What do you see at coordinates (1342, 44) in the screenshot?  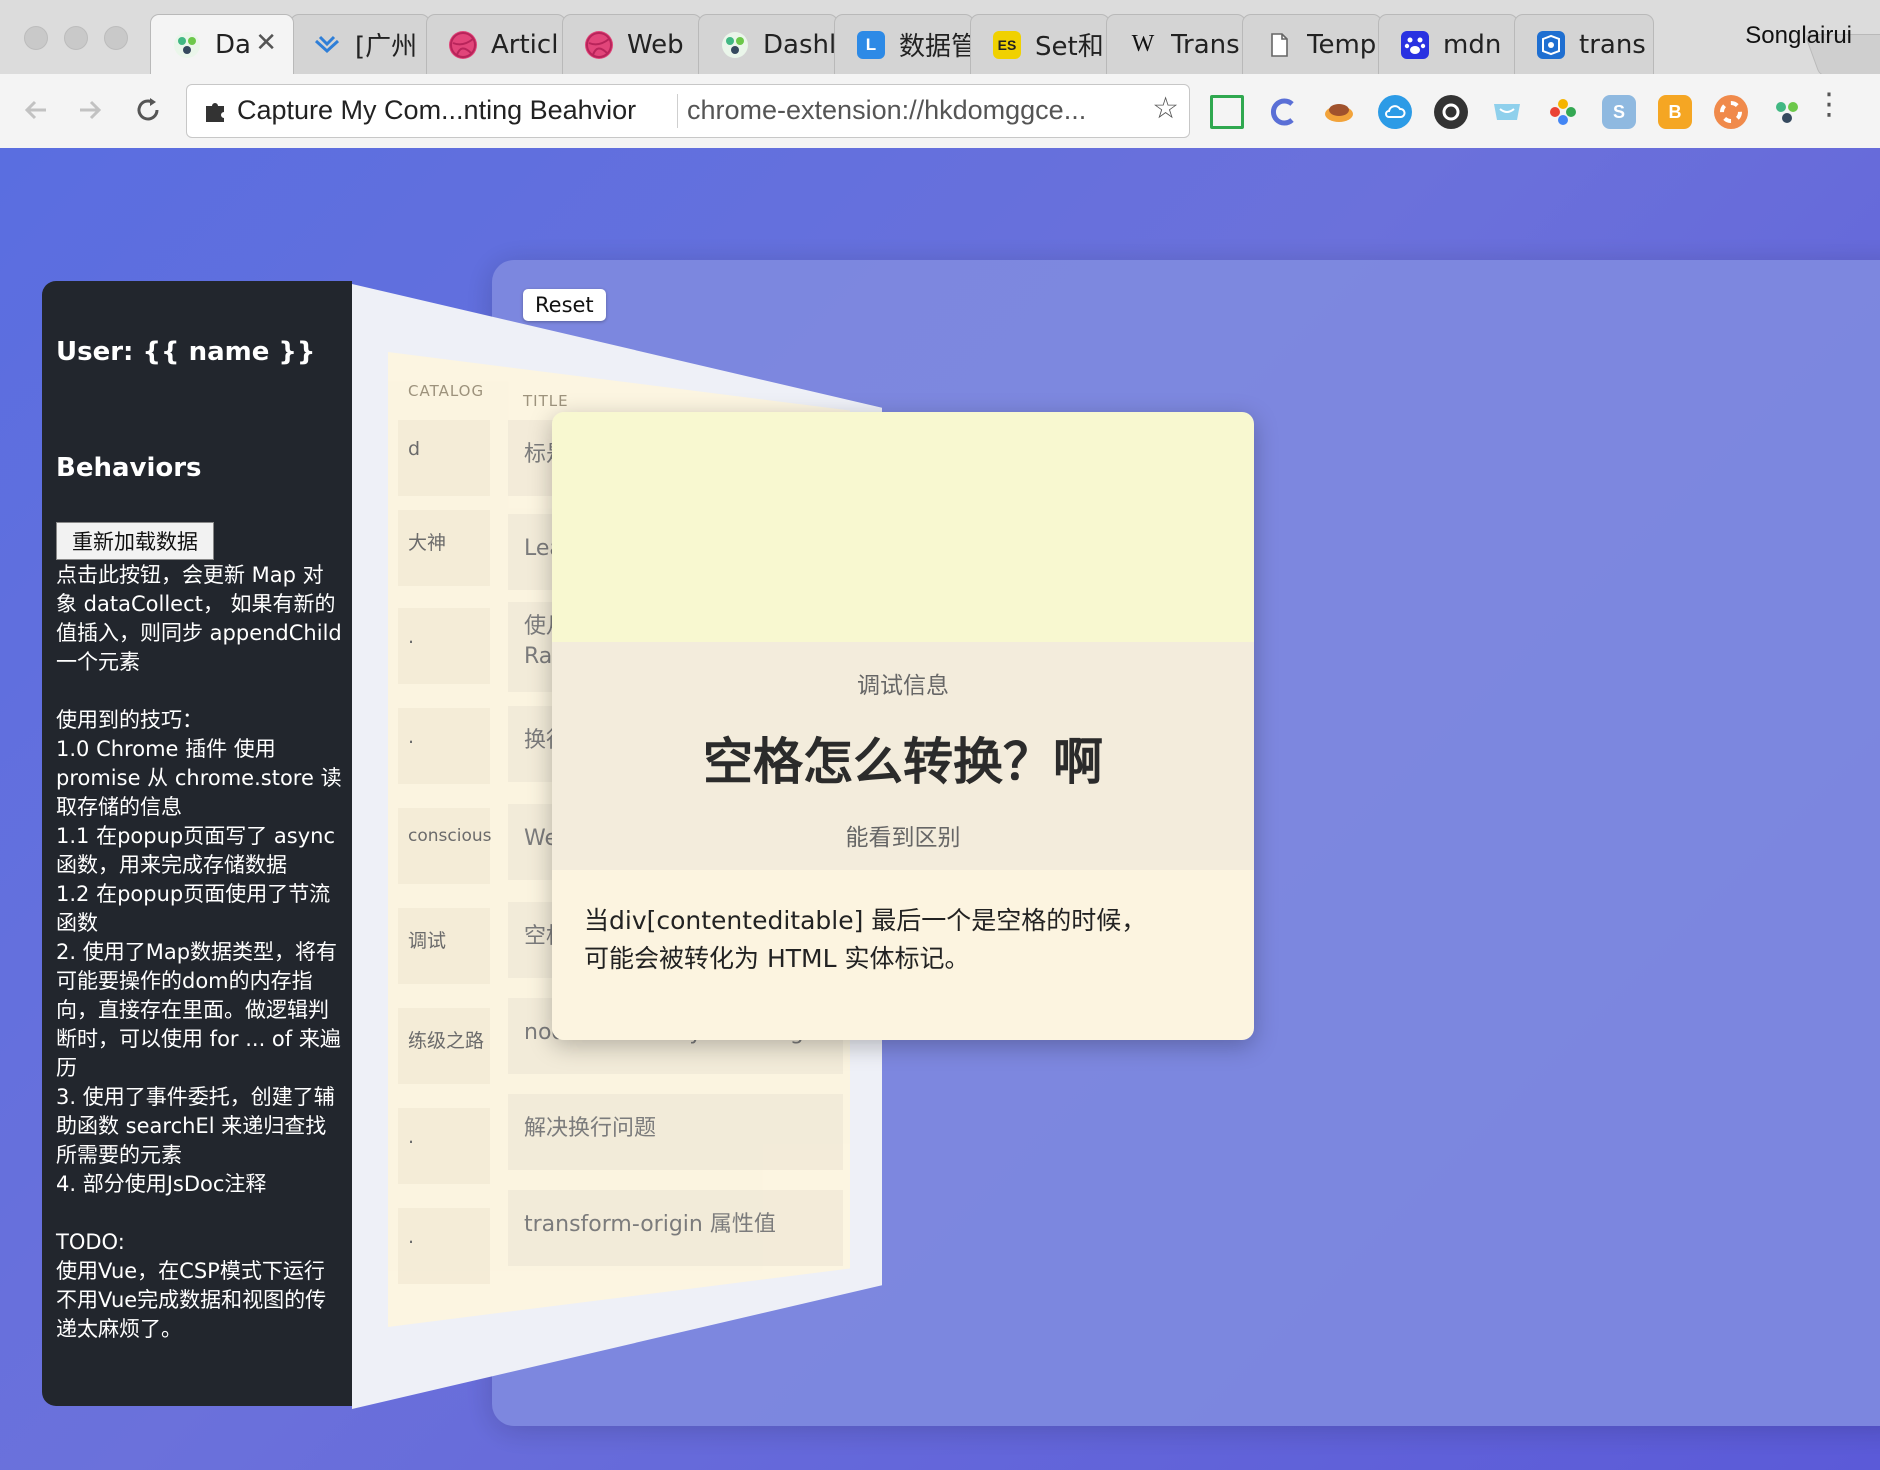 I see `tab-label: Temp` at bounding box center [1342, 44].